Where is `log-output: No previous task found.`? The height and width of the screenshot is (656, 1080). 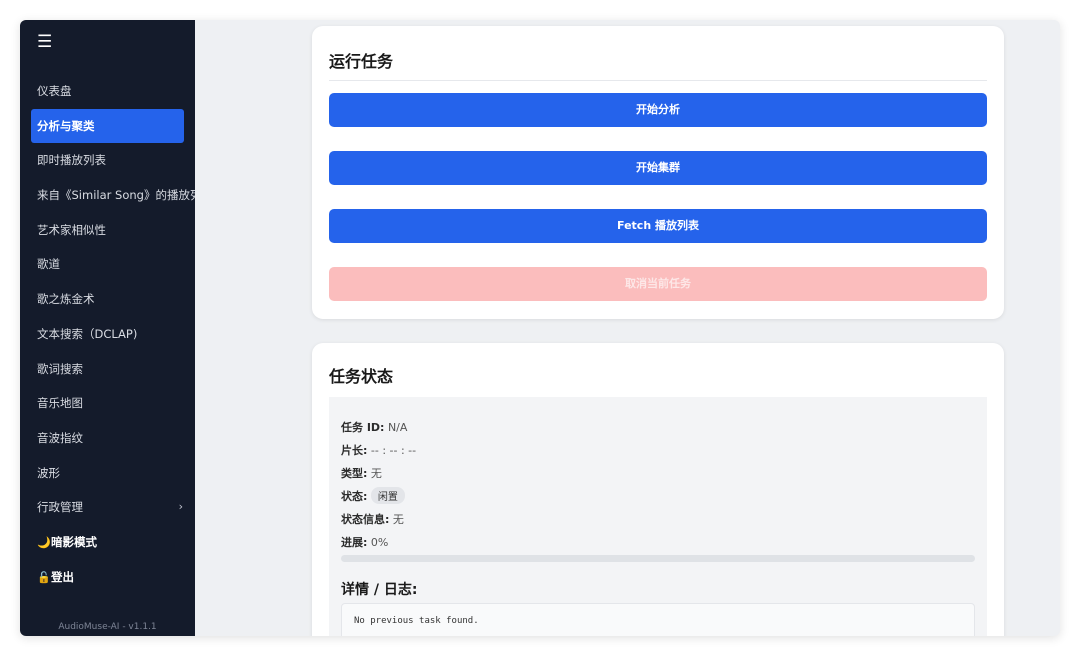
log-output: No previous task found. is located at coordinates (658, 619).